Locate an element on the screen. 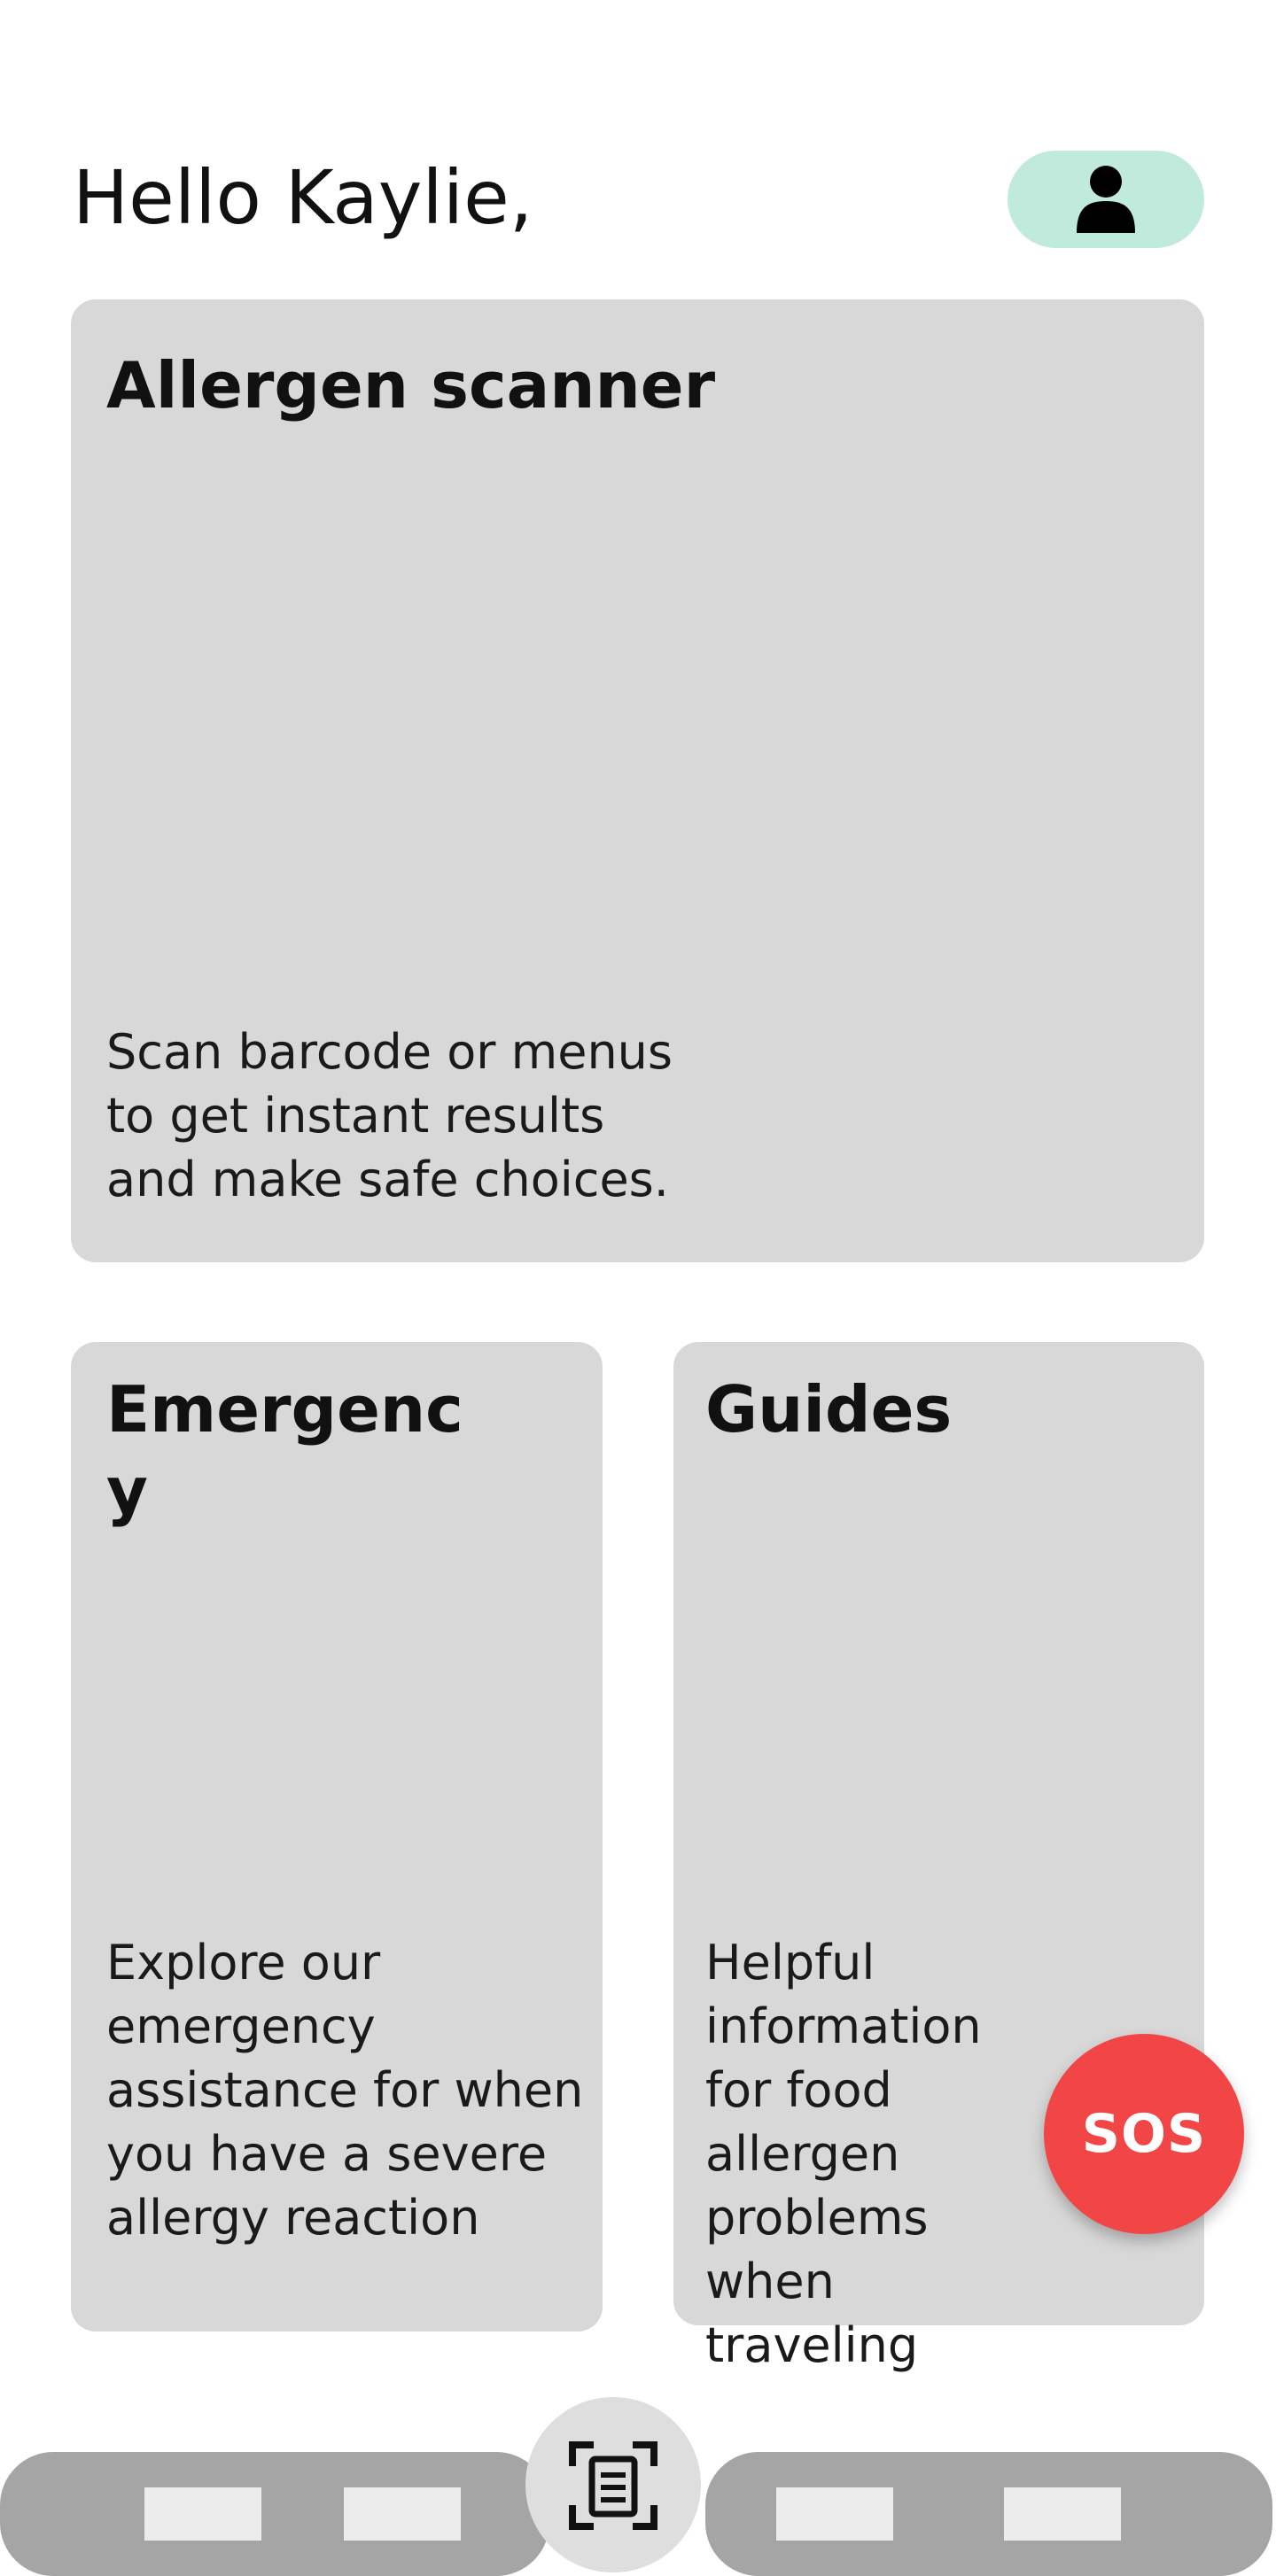 Image resolution: width=1276 pixels, height=2576 pixels. profile-button is located at coordinates (1106, 199).